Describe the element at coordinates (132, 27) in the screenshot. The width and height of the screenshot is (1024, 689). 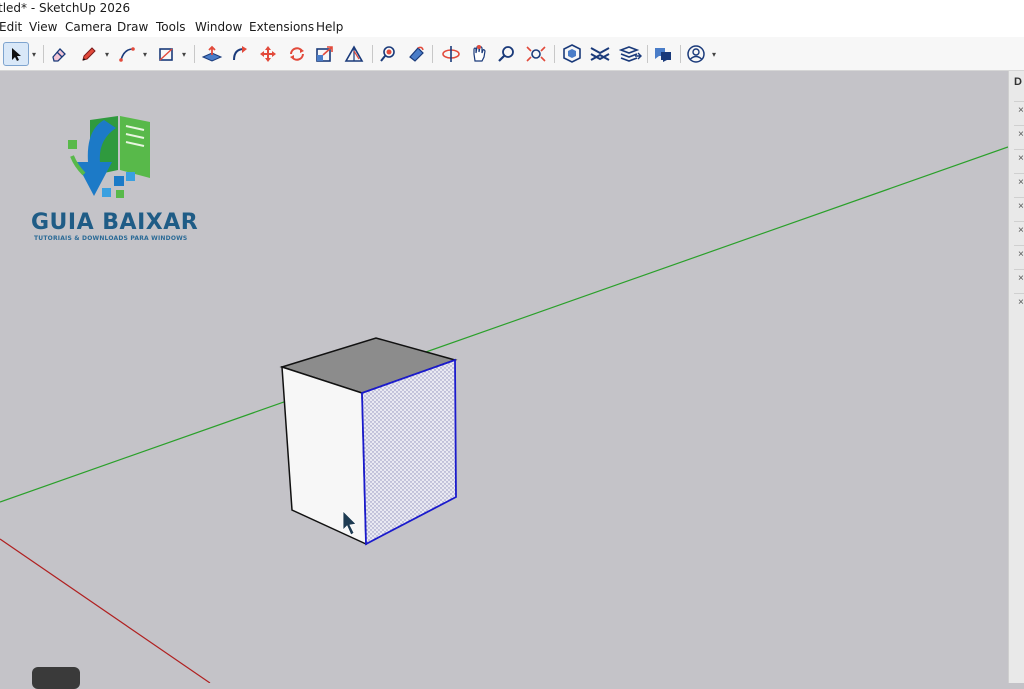
I see `menu-draw: Draw` at that location.